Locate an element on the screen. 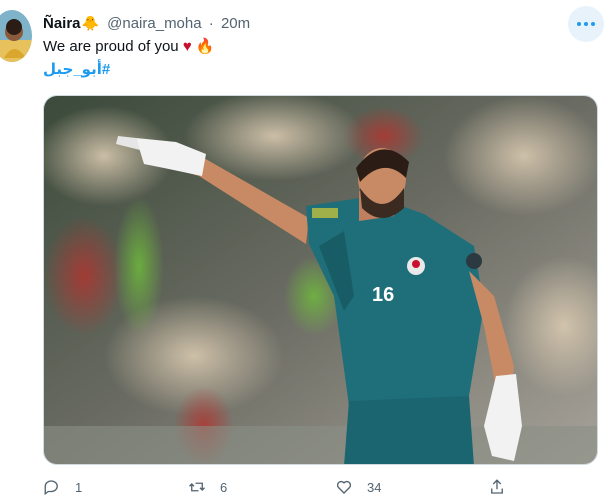 The image size is (615, 498). share-icon is located at coordinates (497, 486).